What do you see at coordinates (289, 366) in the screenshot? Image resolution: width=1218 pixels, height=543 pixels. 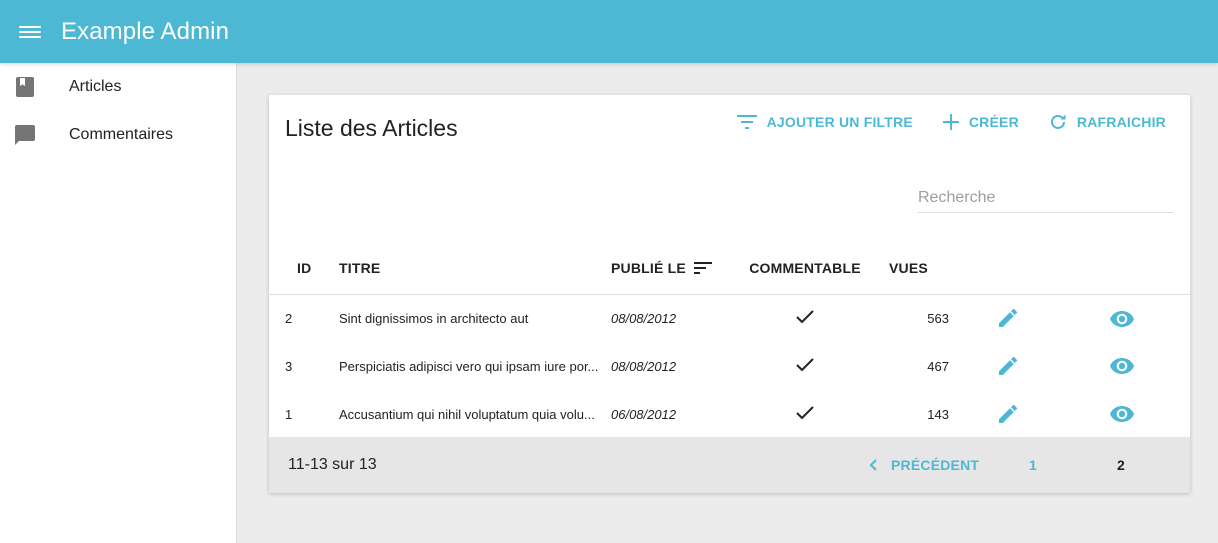 I see `cell-id: 3` at bounding box center [289, 366].